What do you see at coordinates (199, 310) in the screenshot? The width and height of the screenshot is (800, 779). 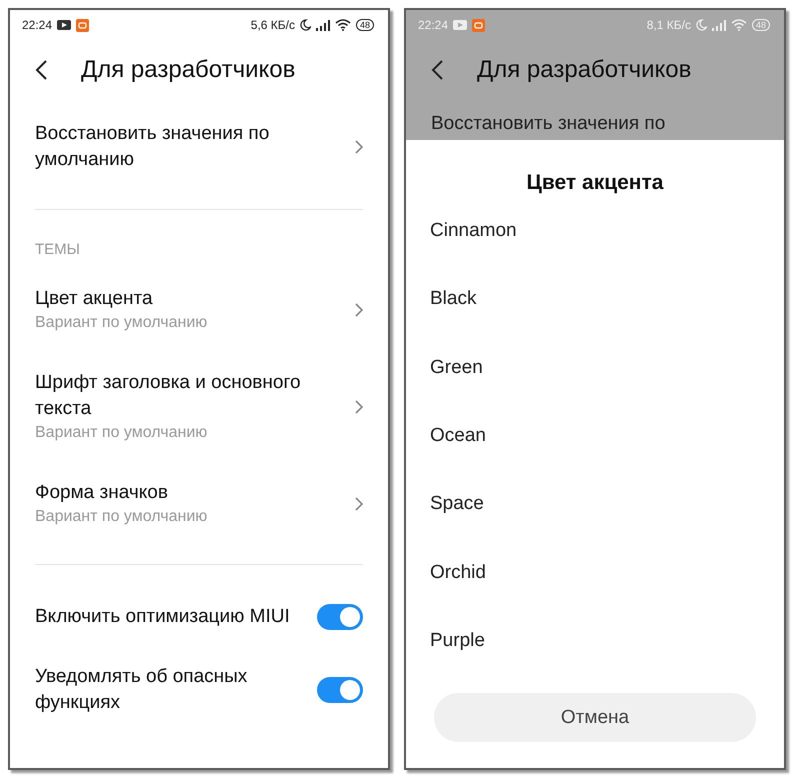 I see `settings-item: Цвет акцента Вариант по умолчанию` at bounding box center [199, 310].